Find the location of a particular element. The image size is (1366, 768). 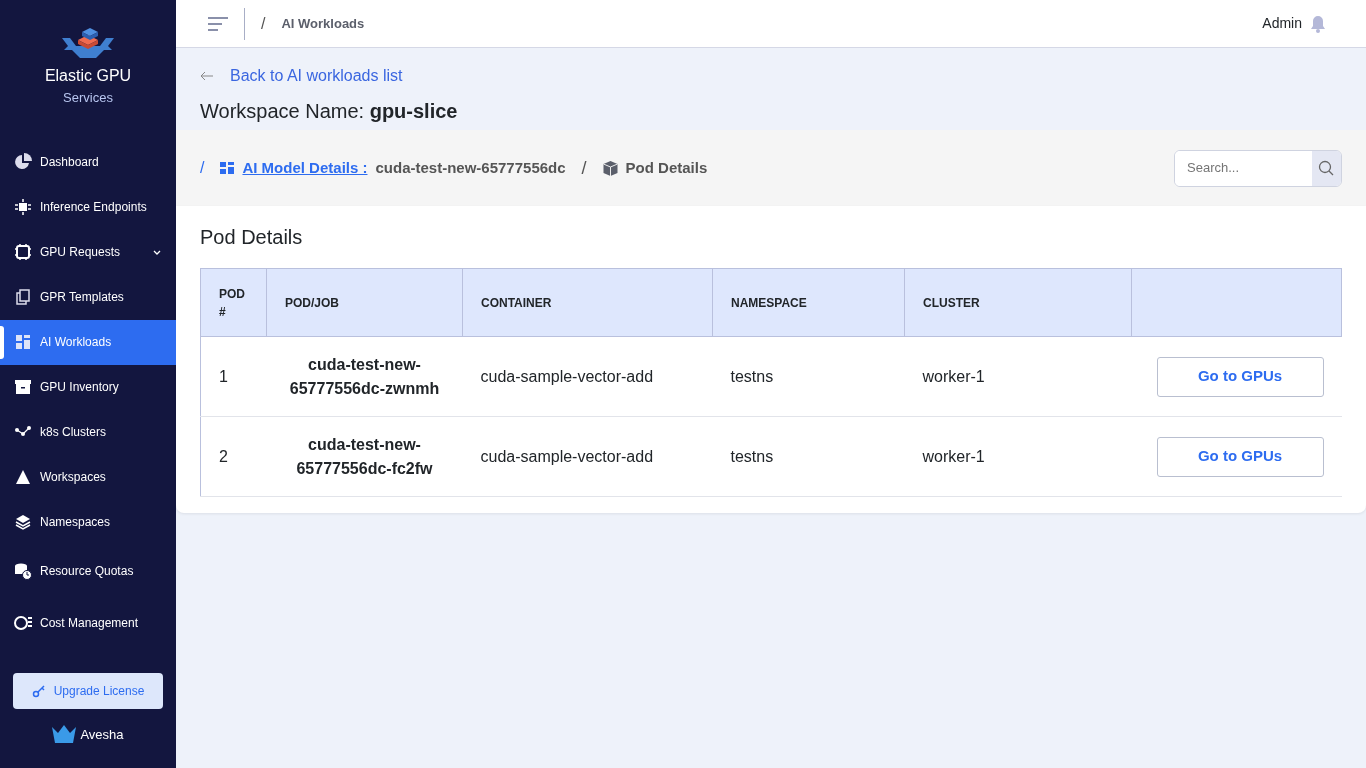

sidebar-item: AI Workloads is located at coordinates (88, 342).